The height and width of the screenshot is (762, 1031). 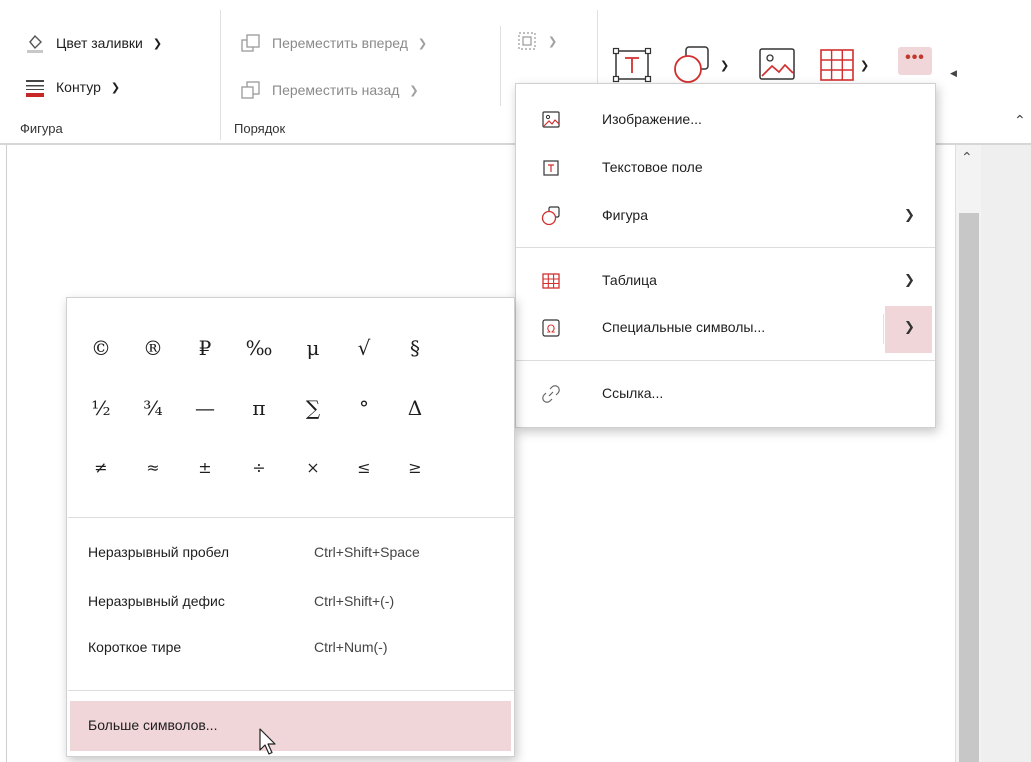 I want to click on symbol-registered: ®, so click(x=153, y=348).